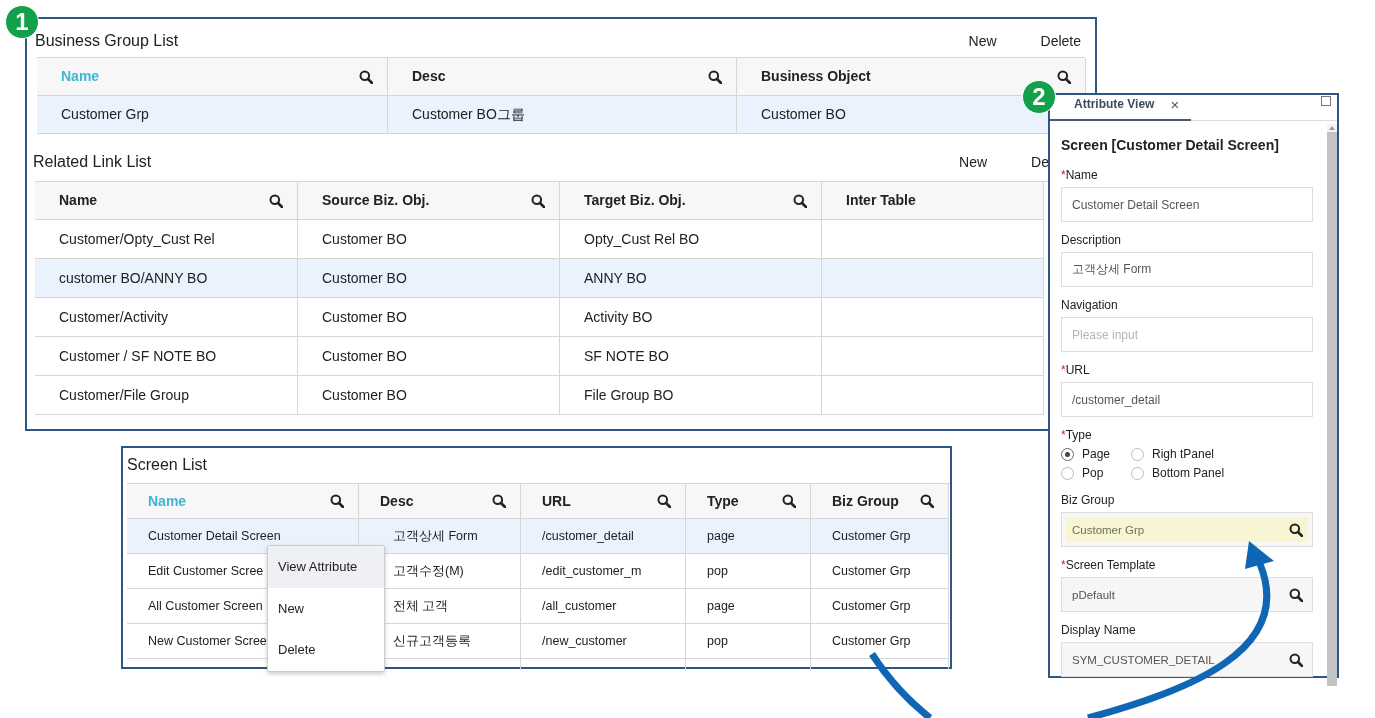  I want to click on table-cell: ANNY BO, so click(691, 278).